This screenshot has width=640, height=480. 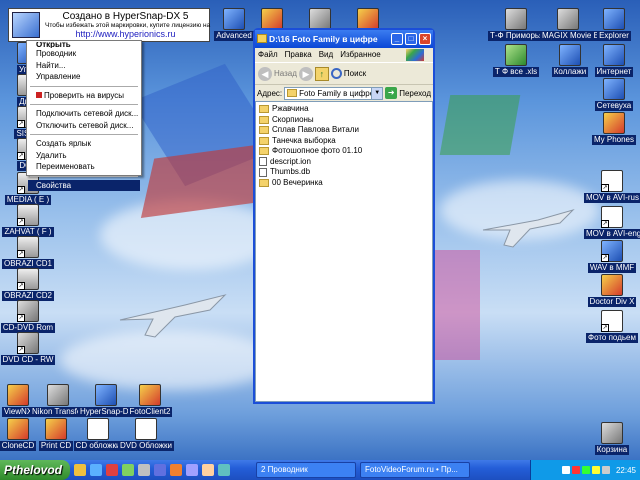 I want to click on minimize-button: _, so click(x=397, y=39).